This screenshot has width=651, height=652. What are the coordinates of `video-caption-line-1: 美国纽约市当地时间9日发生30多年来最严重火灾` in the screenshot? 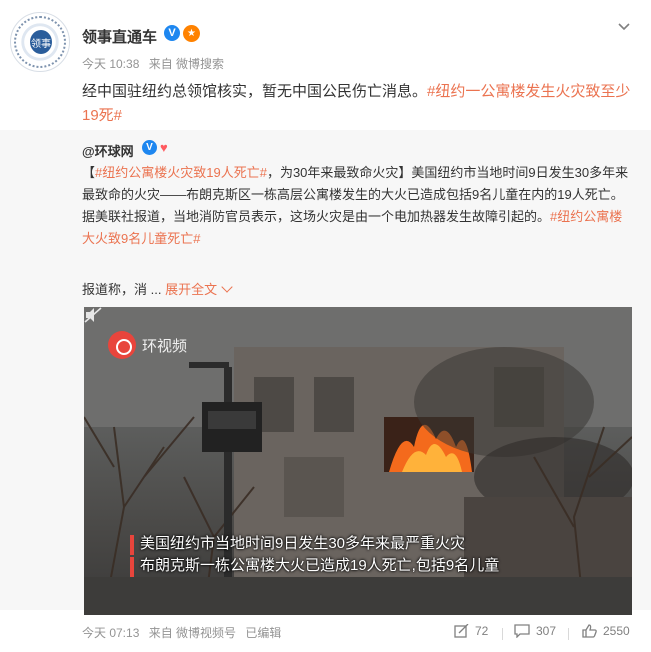 It's located at (303, 543).